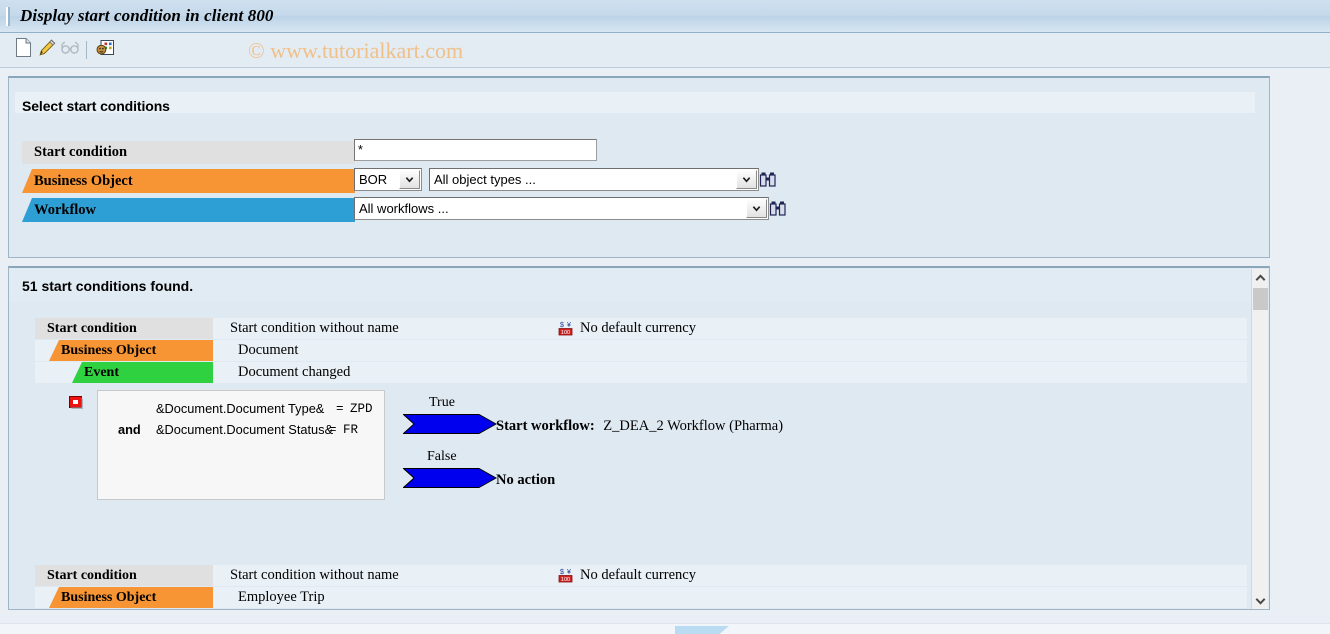 The image size is (1330, 634). What do you see at coordinates (314, 328) in the screenshot?
I see `entry1-start-condition-value: Start condition without name` at bounding box center [314, 328].